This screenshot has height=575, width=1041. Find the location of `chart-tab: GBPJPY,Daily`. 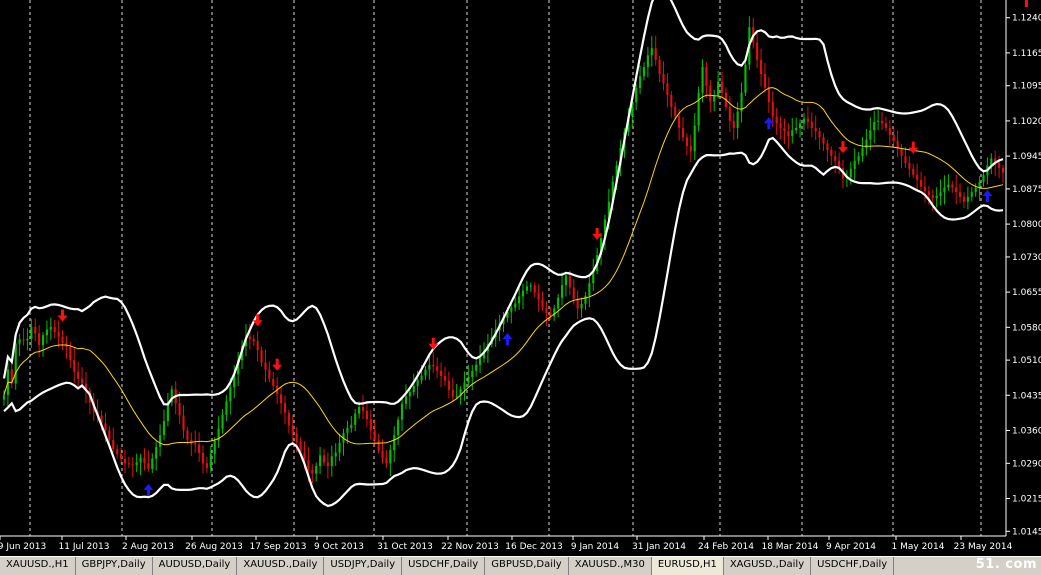

chart-tab: GBPJPY,Daily is located at coordinates (114, 566).